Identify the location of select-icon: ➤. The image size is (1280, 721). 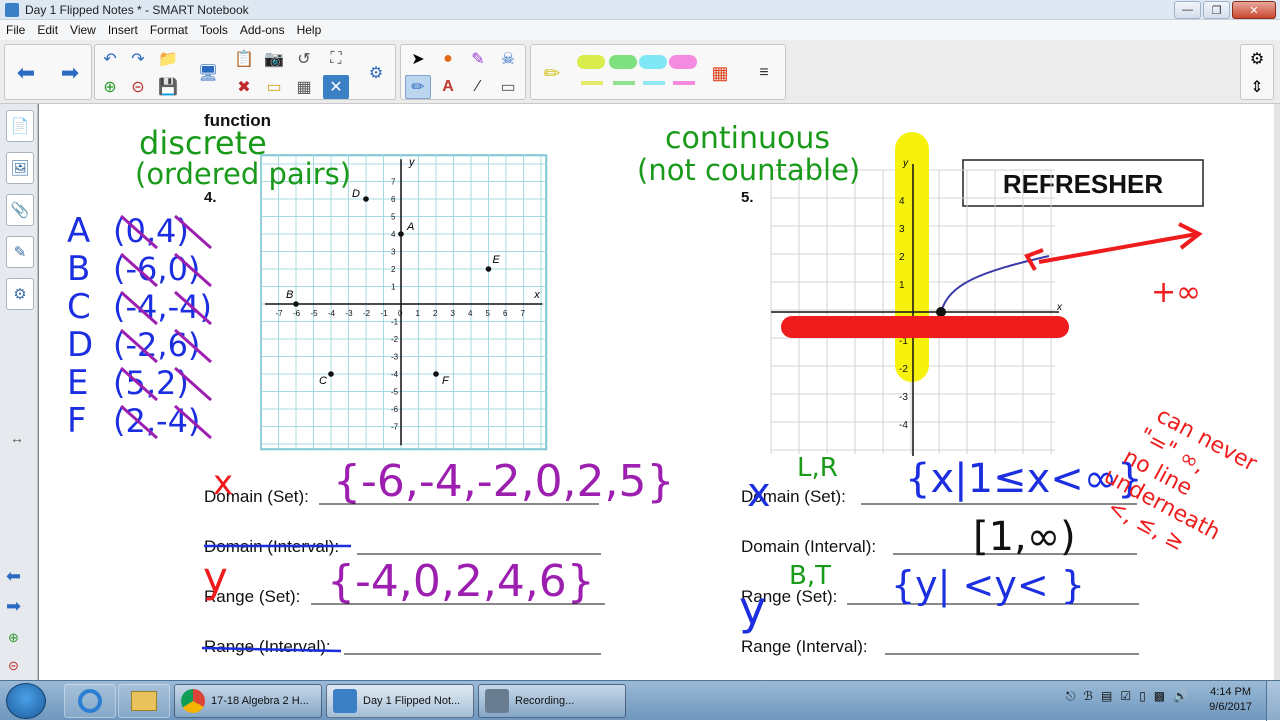
(418, 59).